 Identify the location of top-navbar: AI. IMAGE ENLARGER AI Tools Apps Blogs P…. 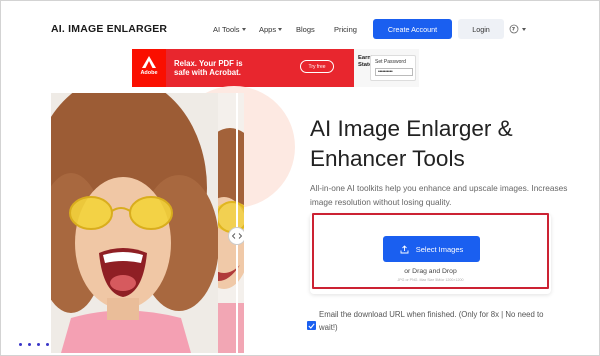
(300, 23).